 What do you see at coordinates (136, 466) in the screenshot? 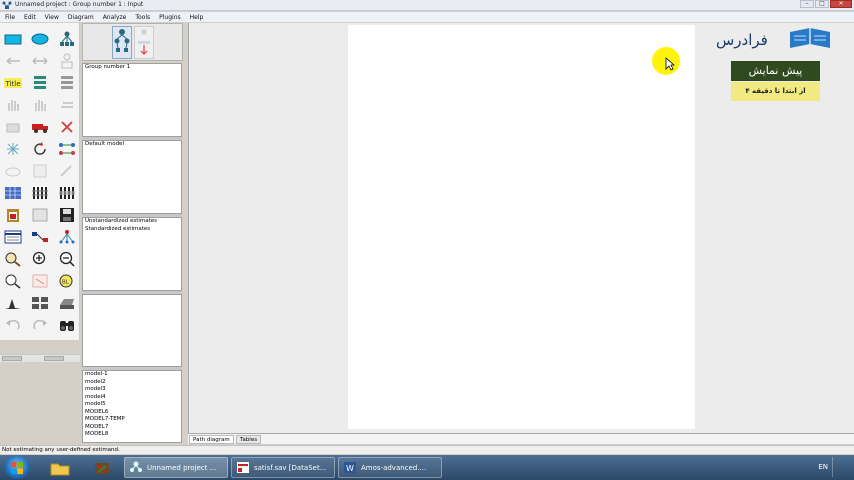
I see `amos-task-icon` at bounding box center [136, 466].